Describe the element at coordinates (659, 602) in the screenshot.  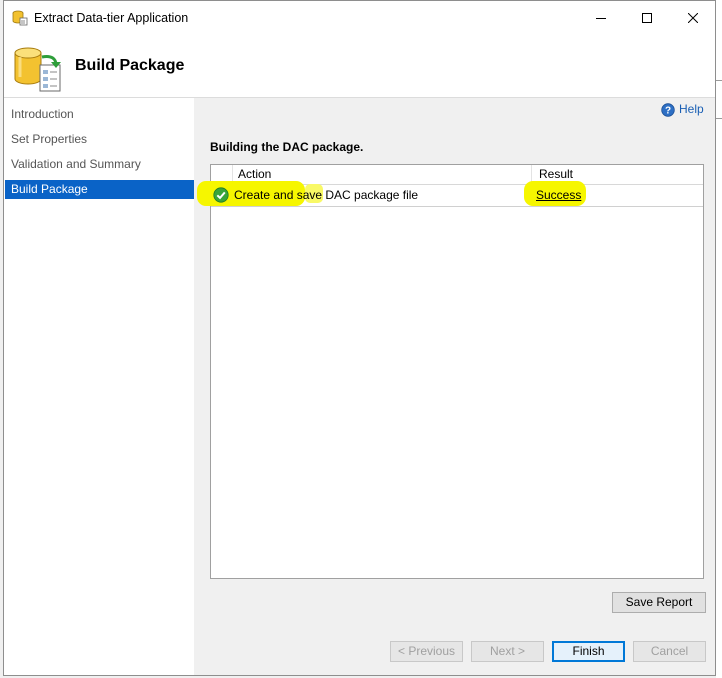
I see `save-report-button: Save Report` at that location.